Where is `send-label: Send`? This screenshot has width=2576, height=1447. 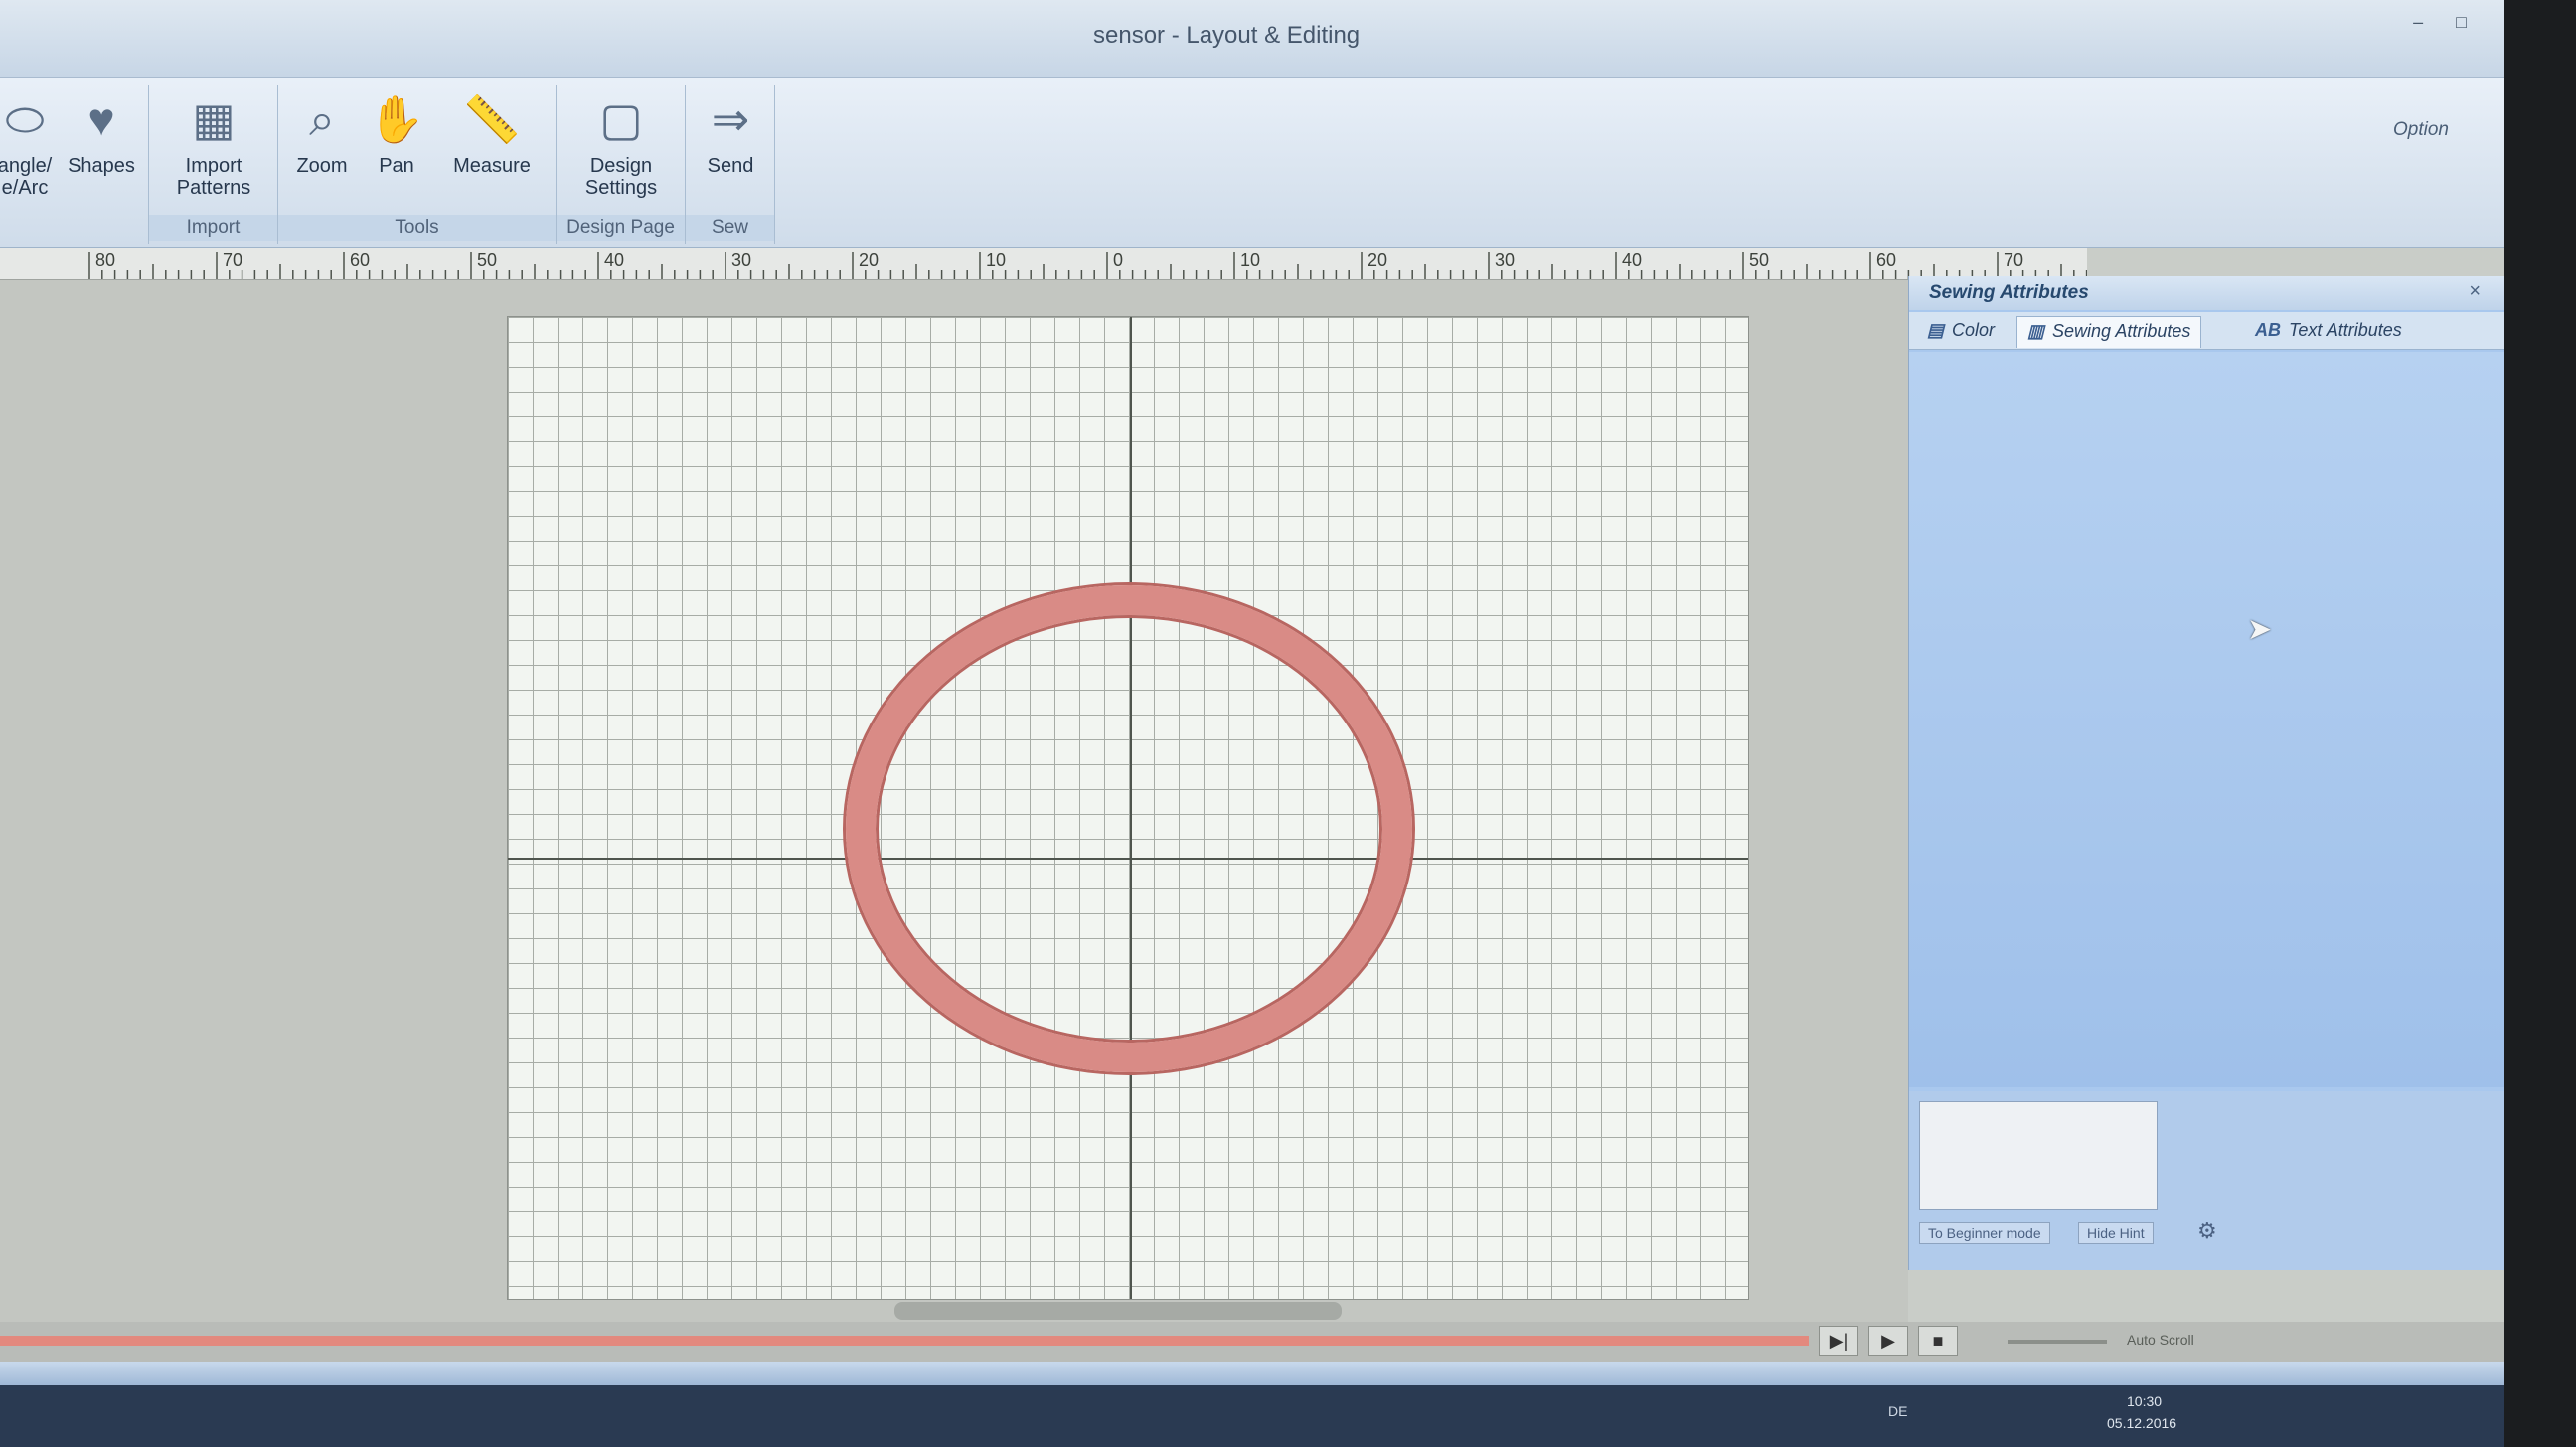
send-label: Send is located at coordinates (730, 166).